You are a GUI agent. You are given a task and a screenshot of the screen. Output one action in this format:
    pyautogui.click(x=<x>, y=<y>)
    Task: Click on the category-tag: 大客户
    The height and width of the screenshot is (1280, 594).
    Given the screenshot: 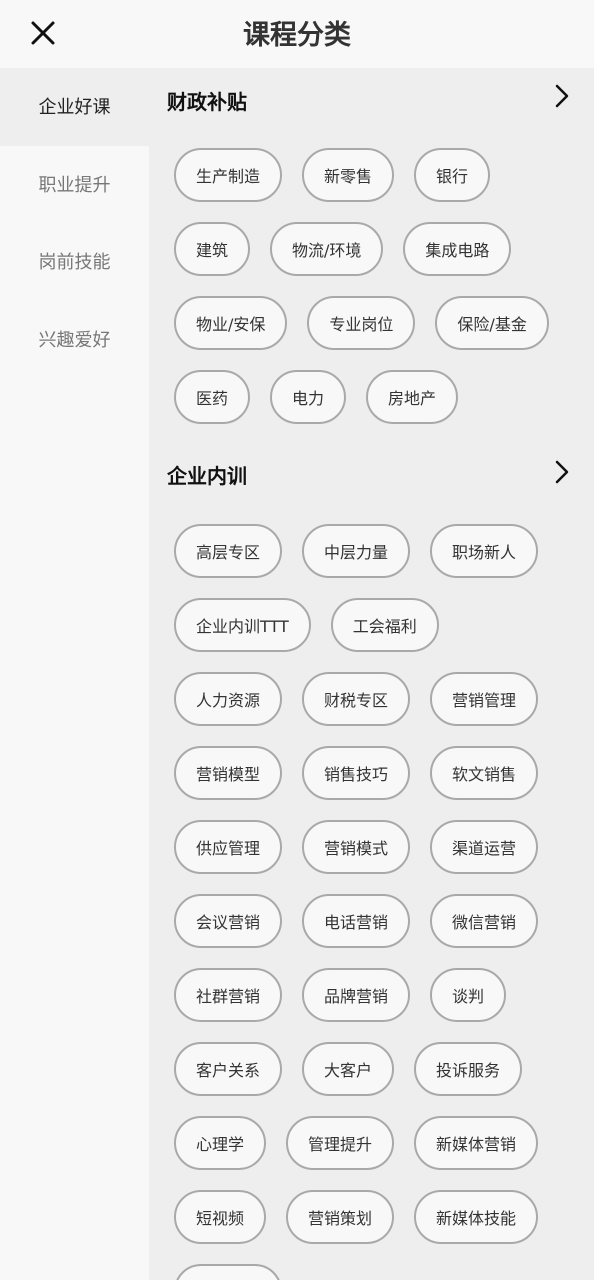 What is the action you would take?
    pyautogui.click(x=348, y=1069)
    